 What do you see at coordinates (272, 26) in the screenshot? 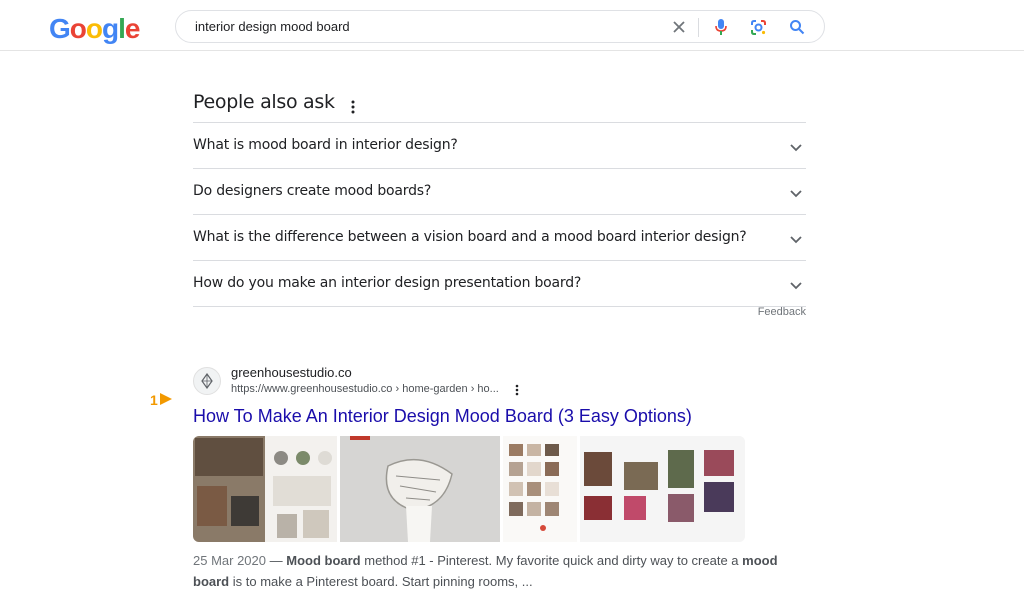
I see `search-input: interior design mood board` at bounding box center [272, 26].